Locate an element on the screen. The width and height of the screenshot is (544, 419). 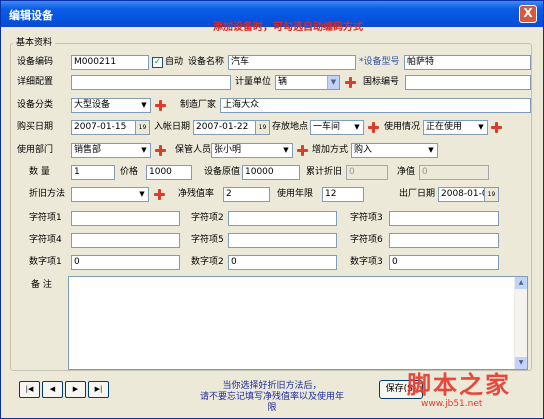
device-name-label: 设备名称 is located at coordinates (206, 62).